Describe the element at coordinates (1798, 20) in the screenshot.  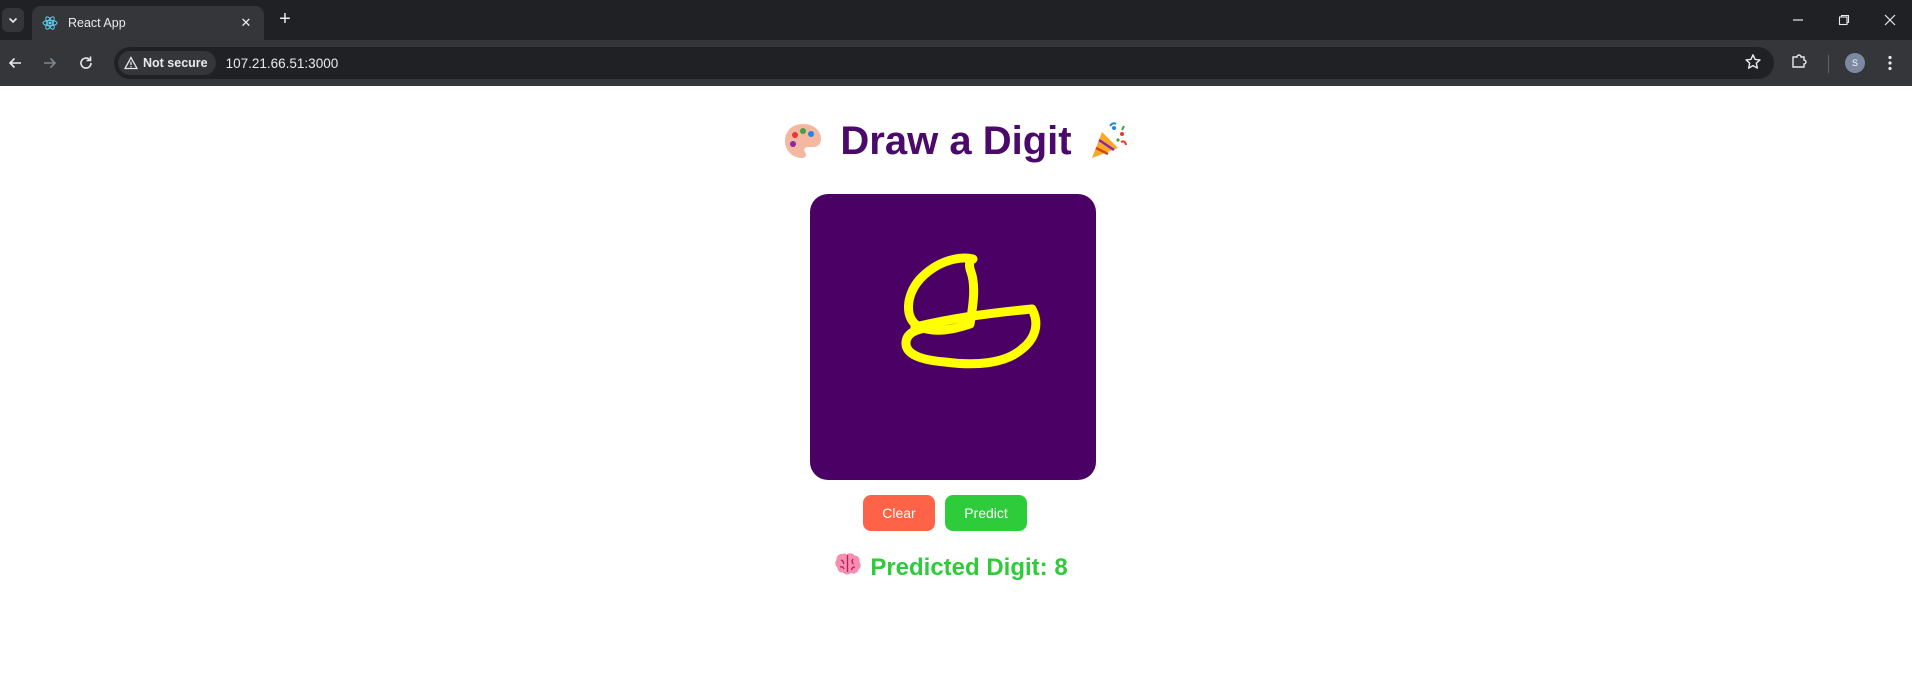
I see `minimize-icon` at that location.